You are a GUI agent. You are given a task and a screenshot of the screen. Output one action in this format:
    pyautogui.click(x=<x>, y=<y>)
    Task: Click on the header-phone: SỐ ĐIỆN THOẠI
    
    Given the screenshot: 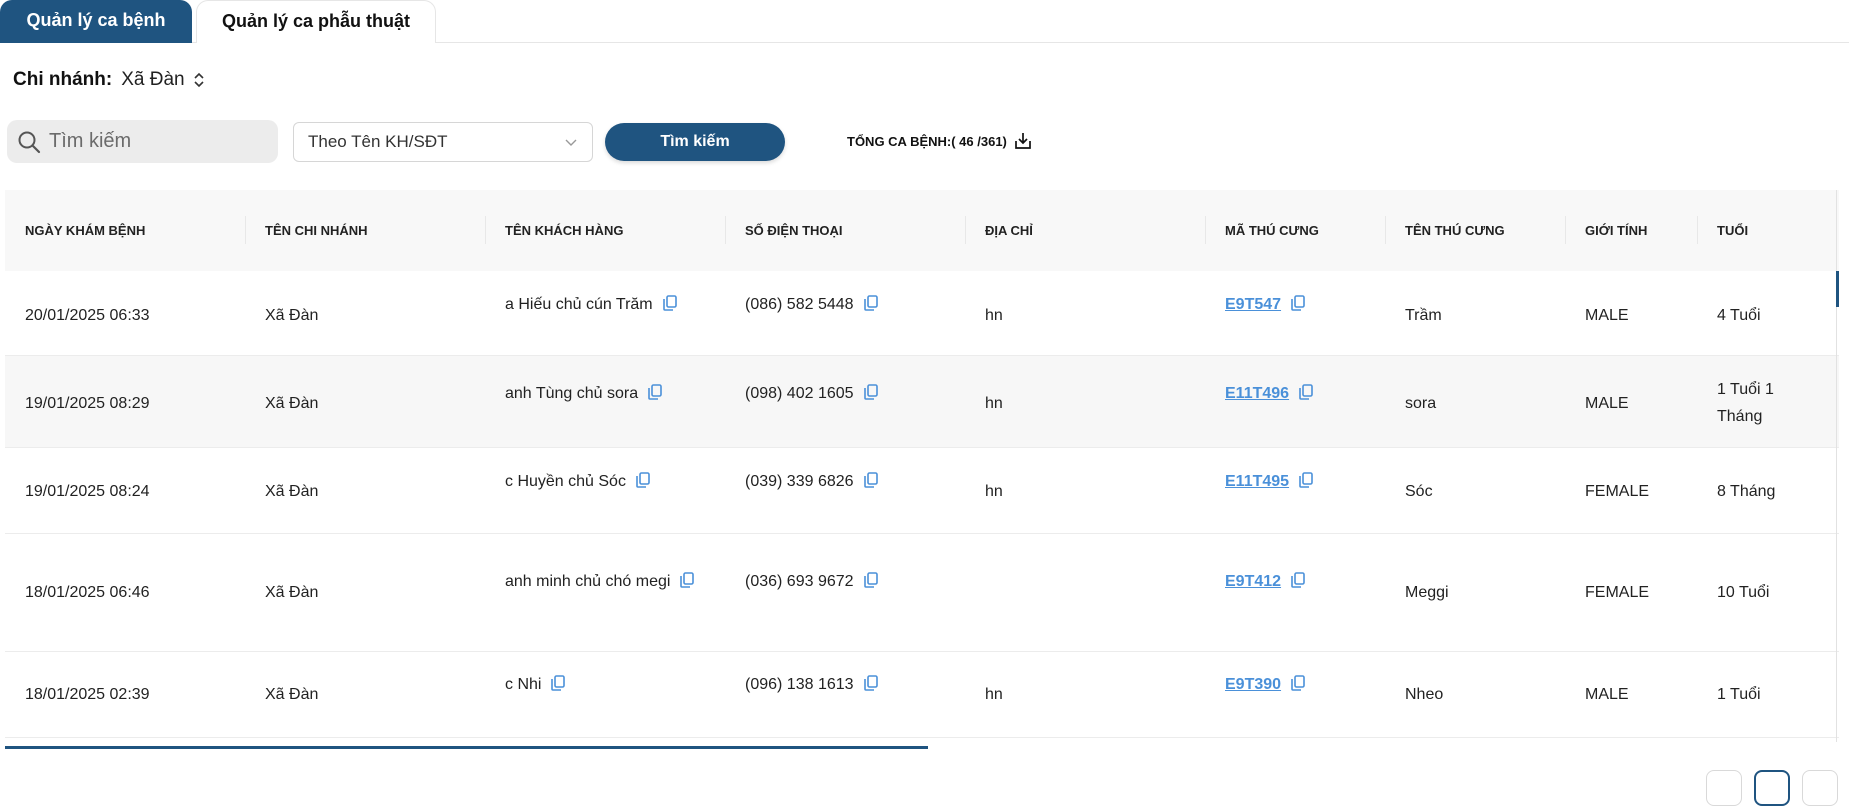 What is the action you would take?
    pyautogui.click(x=794, y=230)
    